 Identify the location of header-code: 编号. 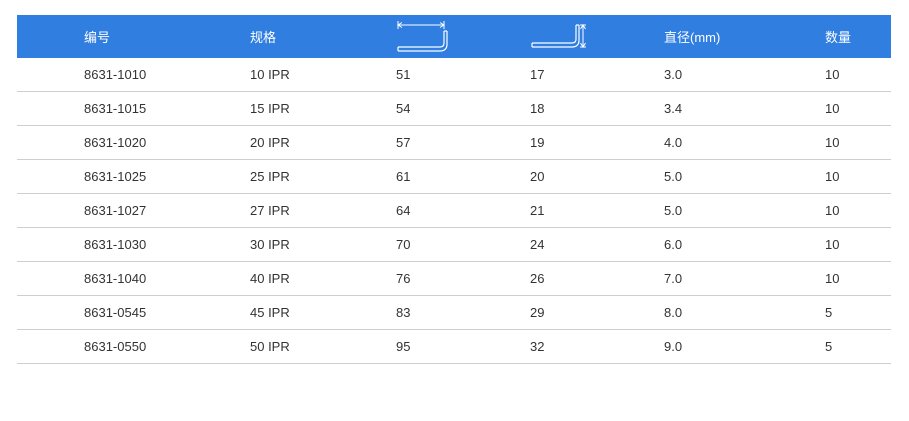
(97, 37).